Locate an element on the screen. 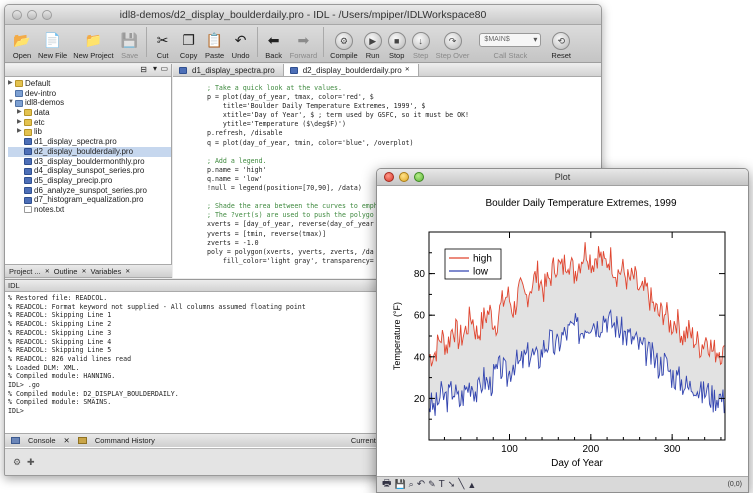 The height and width of the screenshot is (493, 753). back-arrow-icon: ⬅ is located at coordinates (273, 40).